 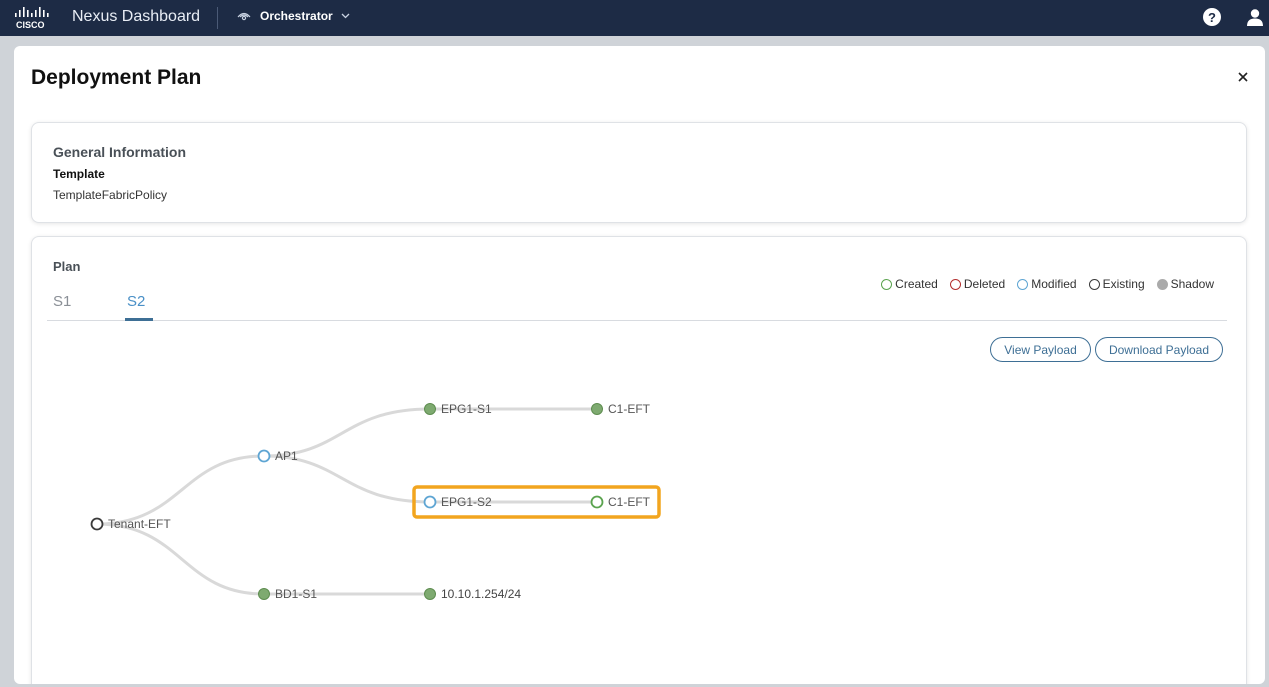 I want to click on node-ap1: AP1, so click(x=278, y=456).